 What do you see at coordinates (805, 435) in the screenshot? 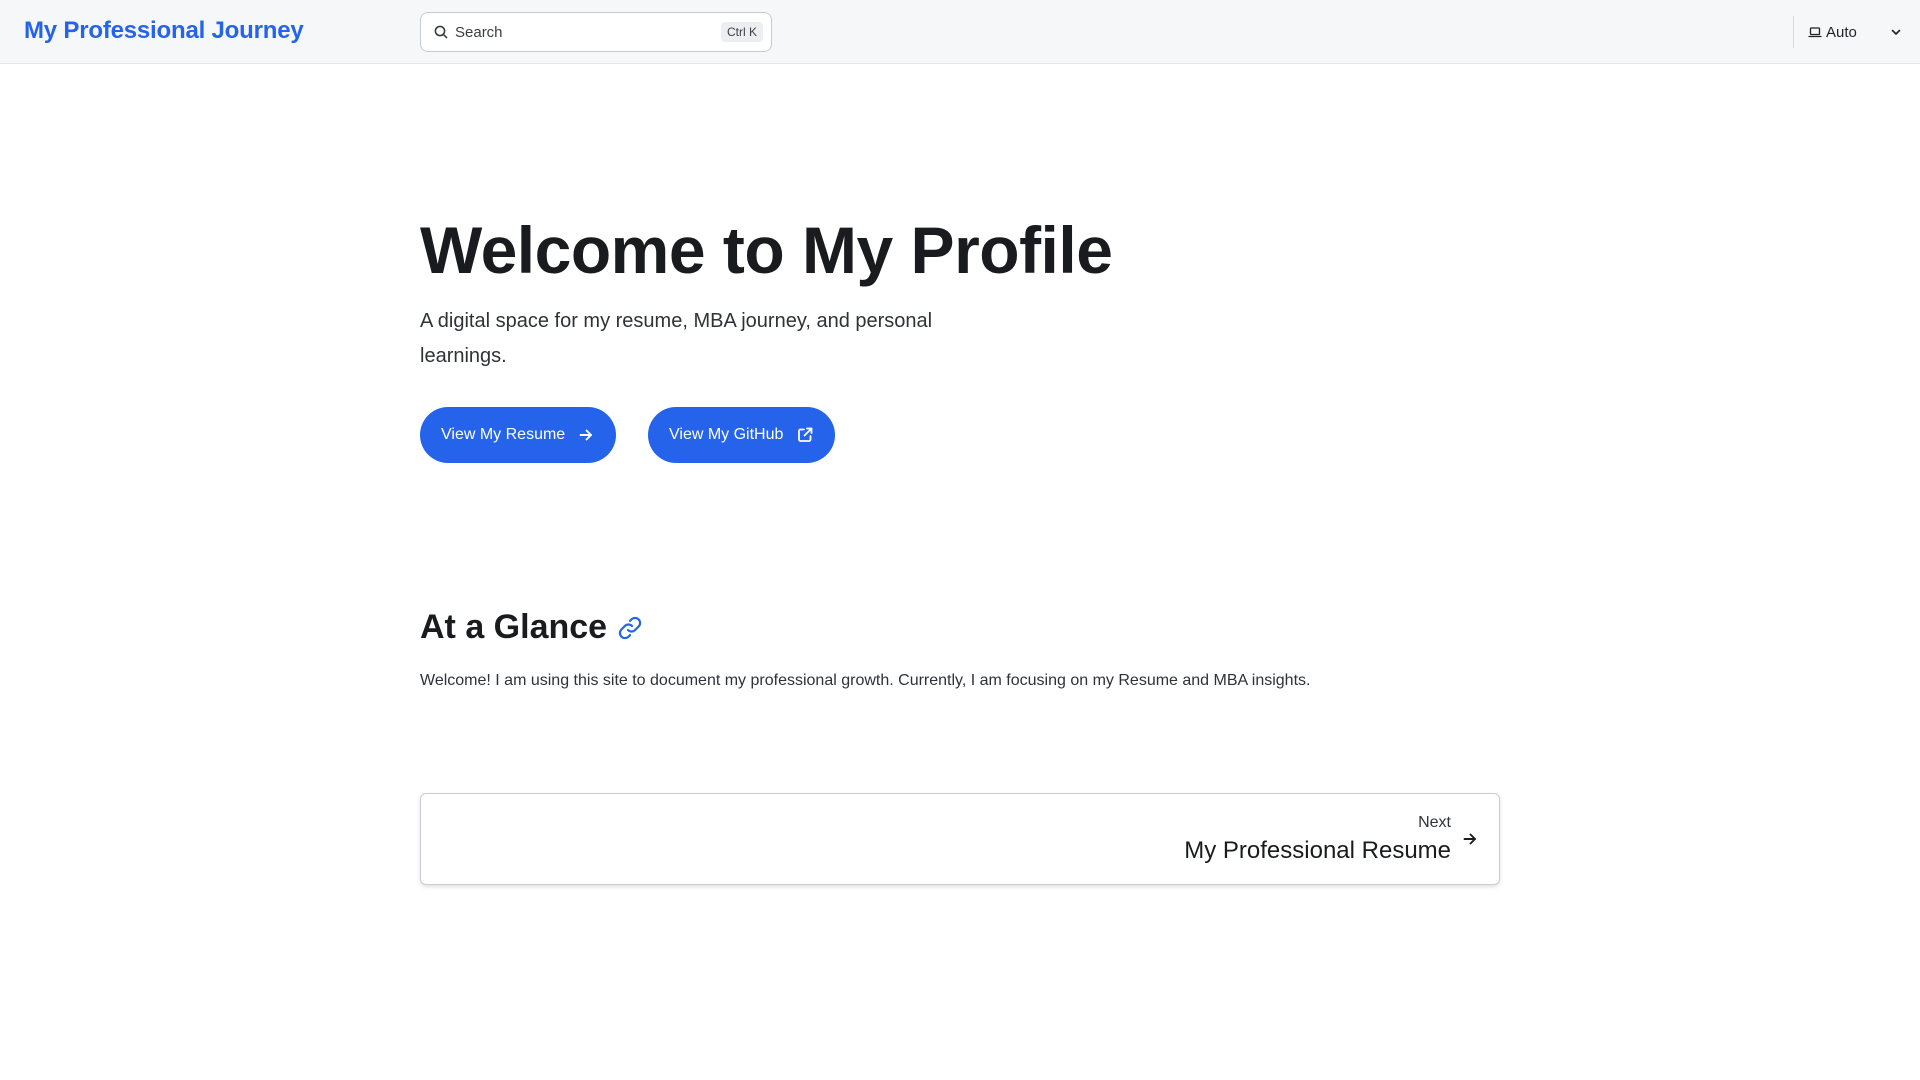
I see `external-link-icon` at bounding box center [805, 435].